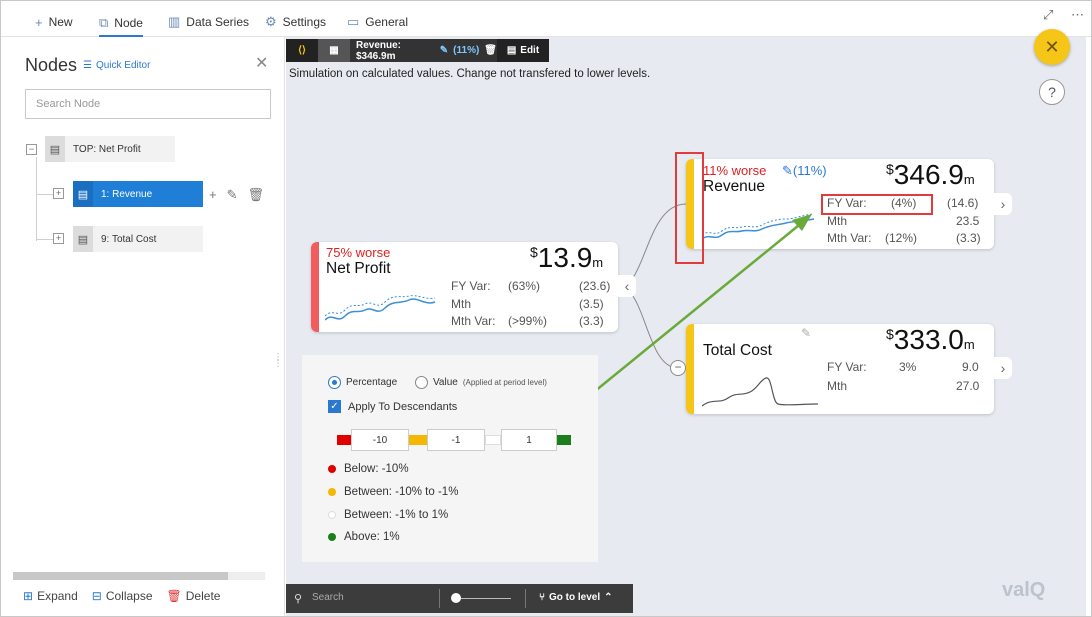 This screenshot has height=617, width=1092. I want to click on expand-label: Expand, so click(57, 596).